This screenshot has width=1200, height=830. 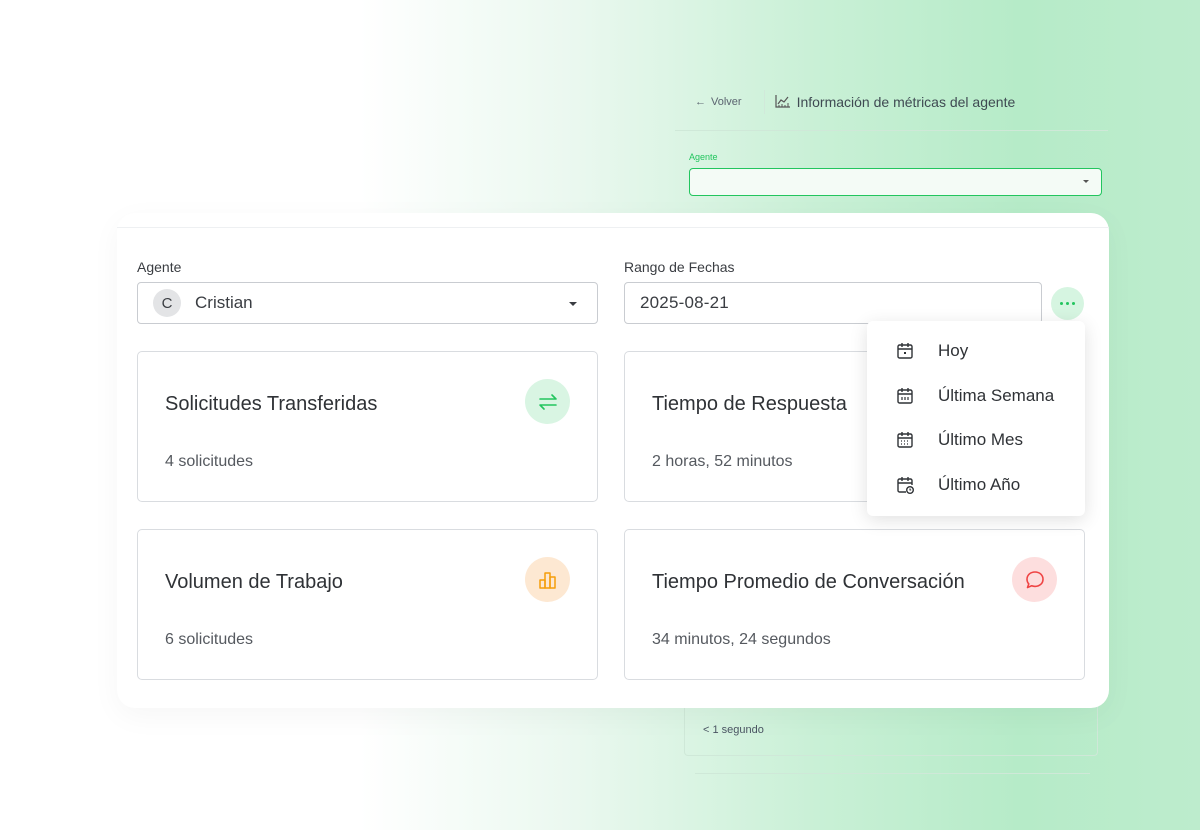 What do you see at coordinates (271, 404) in the screenshot?
I see `card-title: Solicitudes Transferidas` at bounding box center [271, 404].